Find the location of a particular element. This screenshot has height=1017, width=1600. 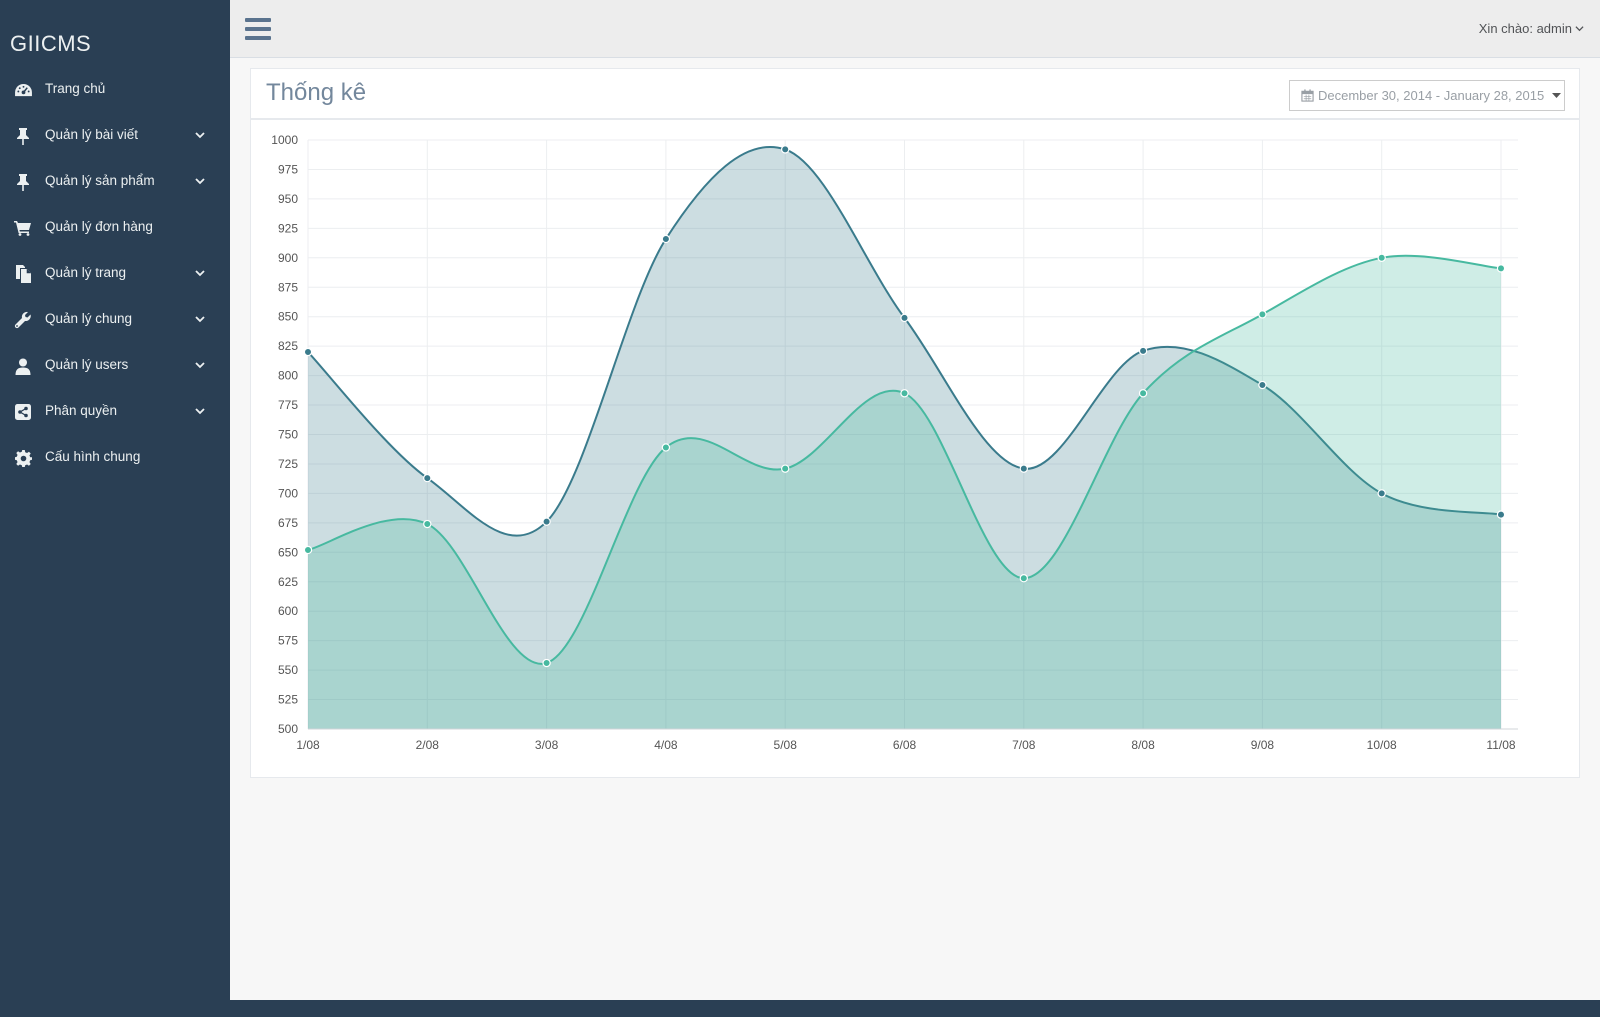

sidebar-item-label: Quản lý users is located at coordinates (87, 364).